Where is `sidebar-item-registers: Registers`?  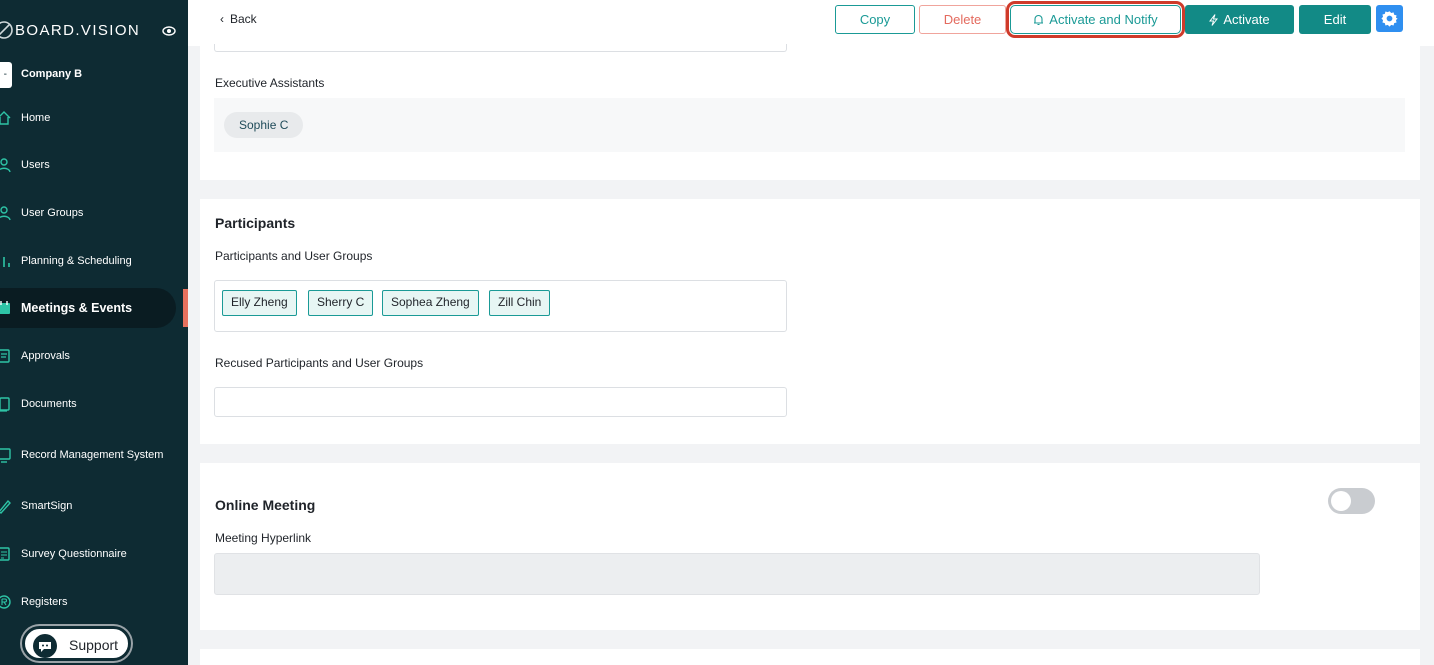
sidebar-item-registers: Registers is located at coordinates (88, 602).